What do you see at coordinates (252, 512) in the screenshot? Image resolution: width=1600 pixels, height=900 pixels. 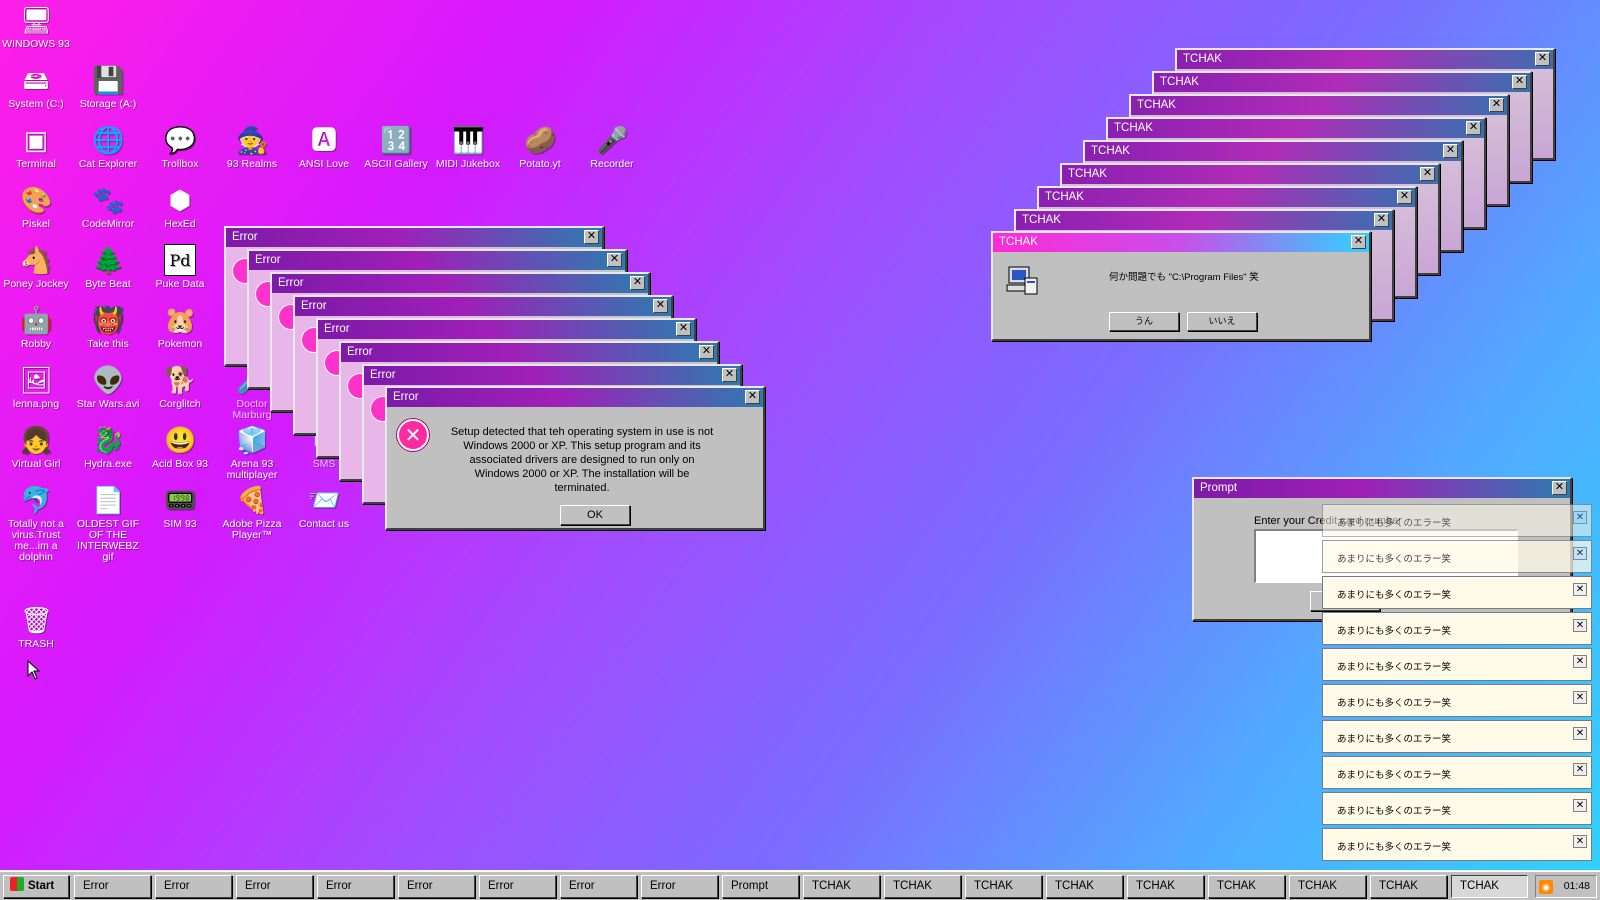 I see `desktop-icon: 🍕 Adobe Pizza Player™` at bounding box center [252, 512].